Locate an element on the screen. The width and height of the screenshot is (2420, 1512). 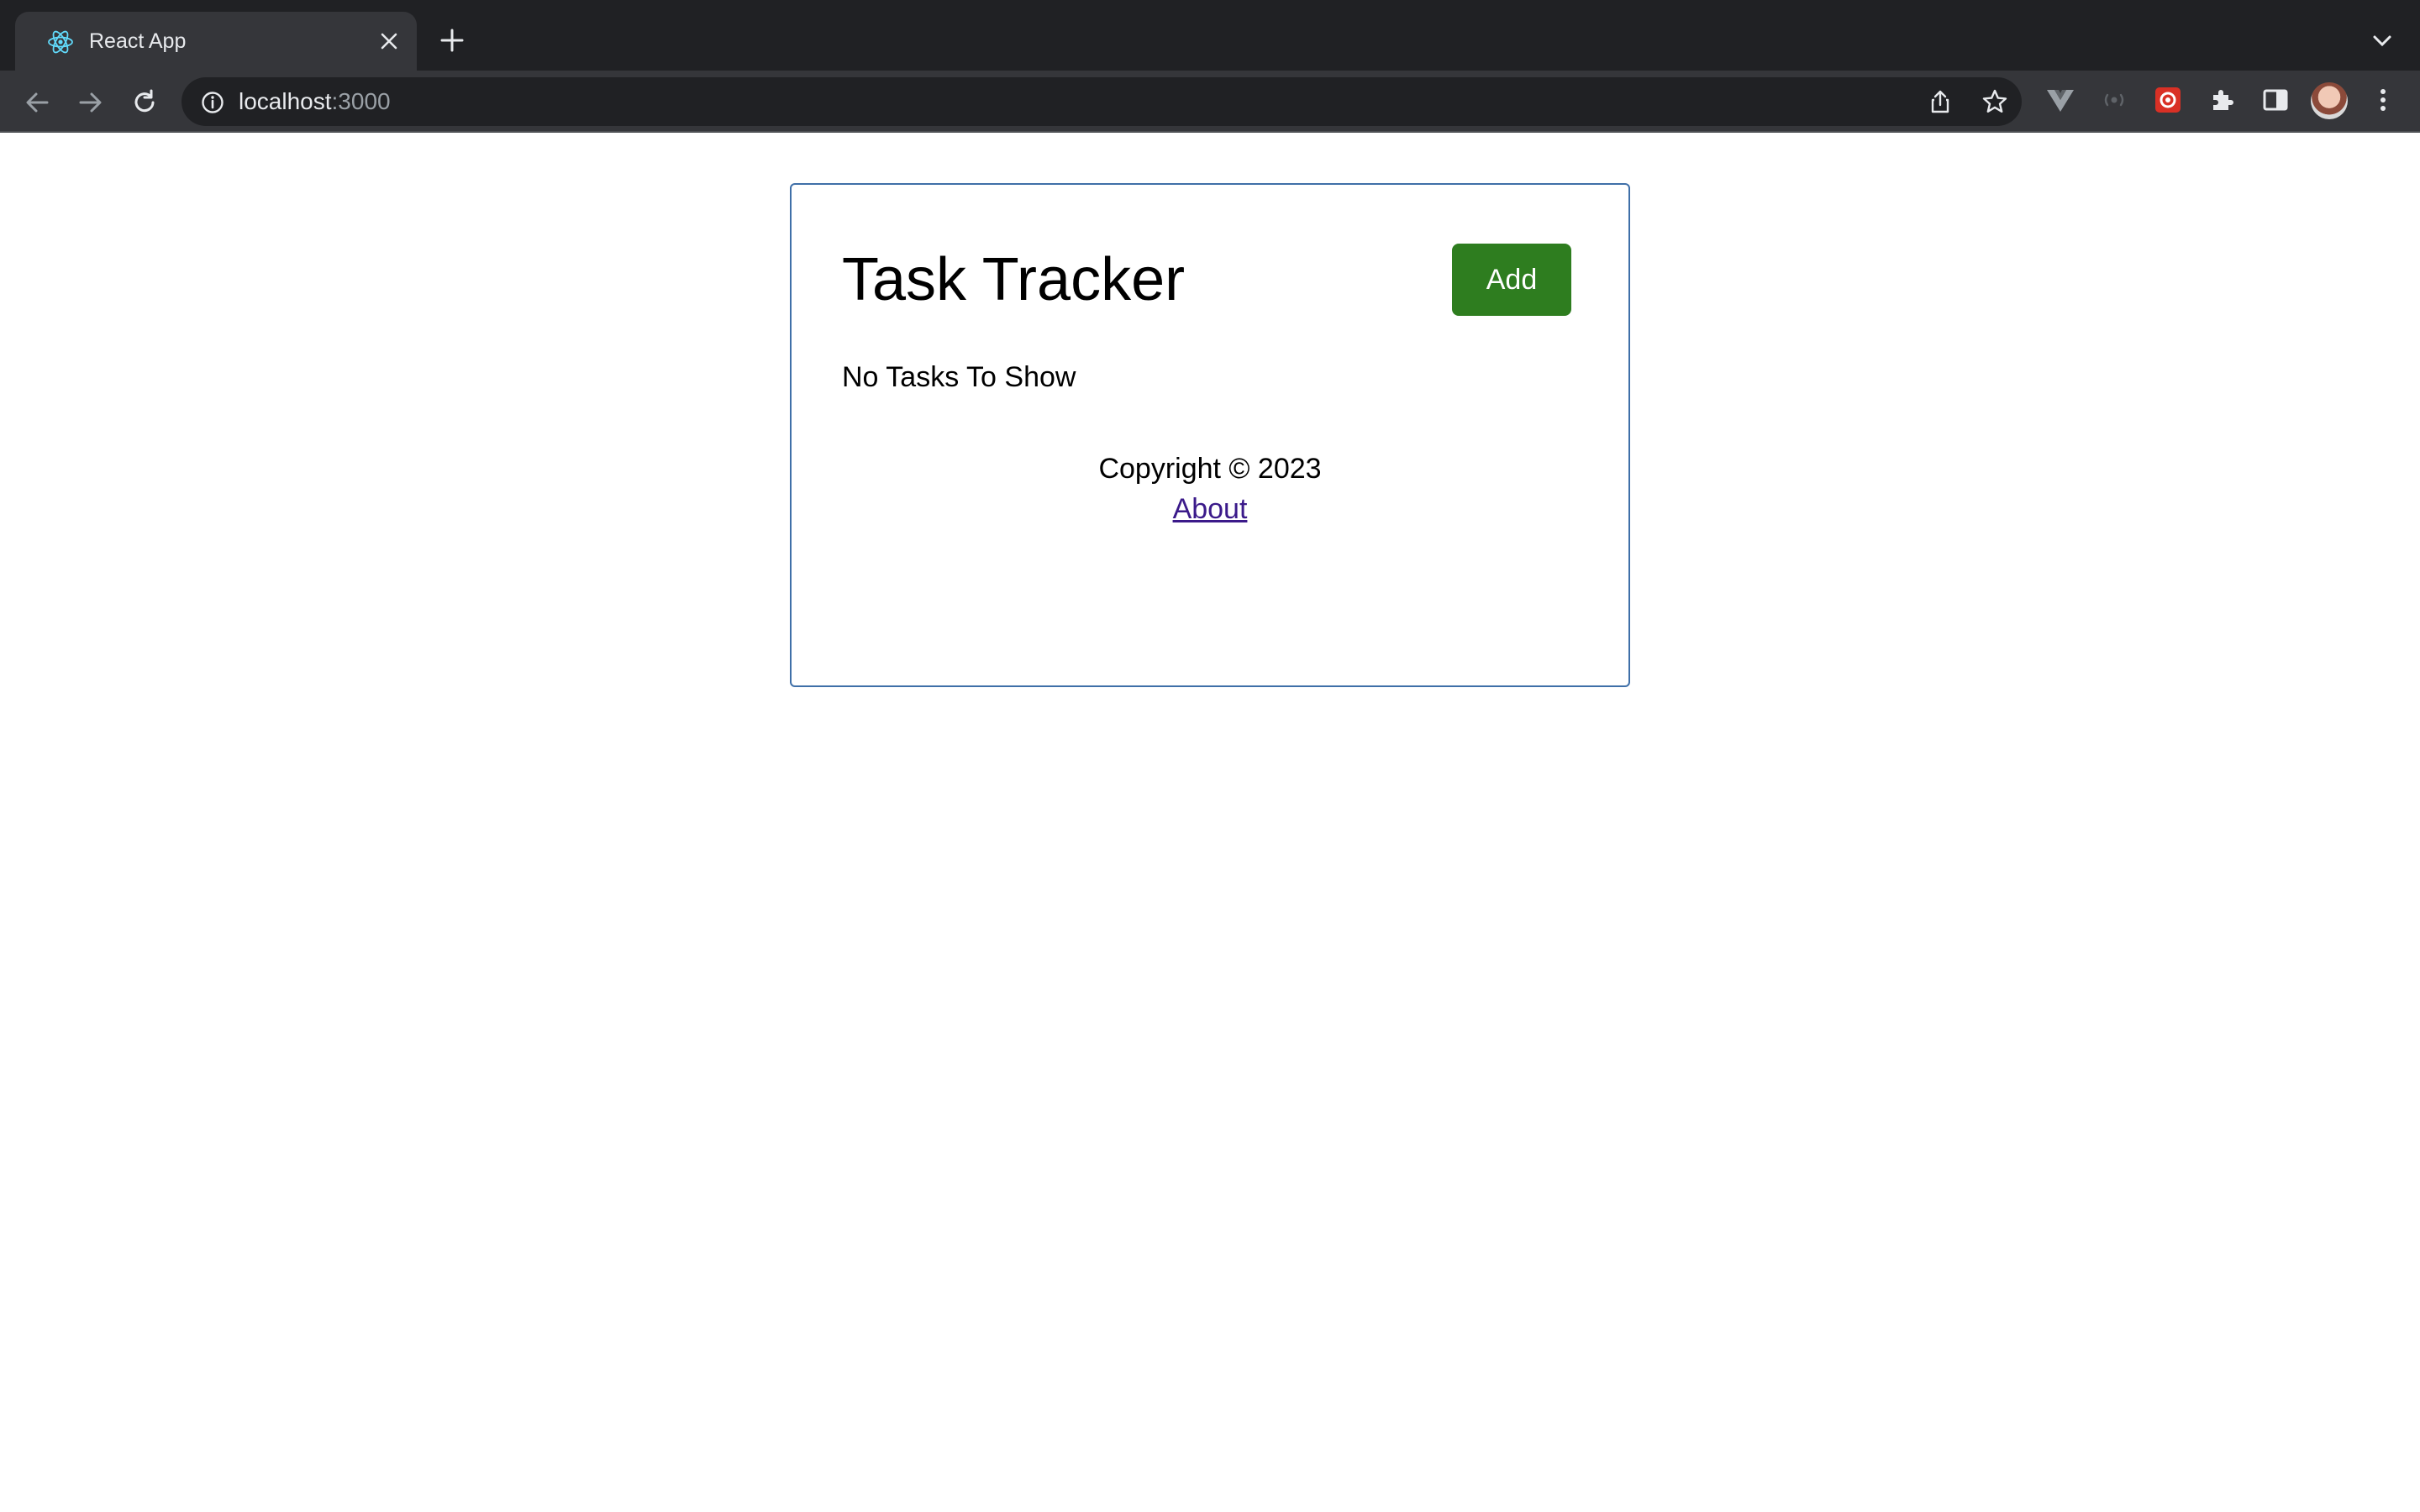
page-title: Task Tracker is located at coordinates (1014, 279).